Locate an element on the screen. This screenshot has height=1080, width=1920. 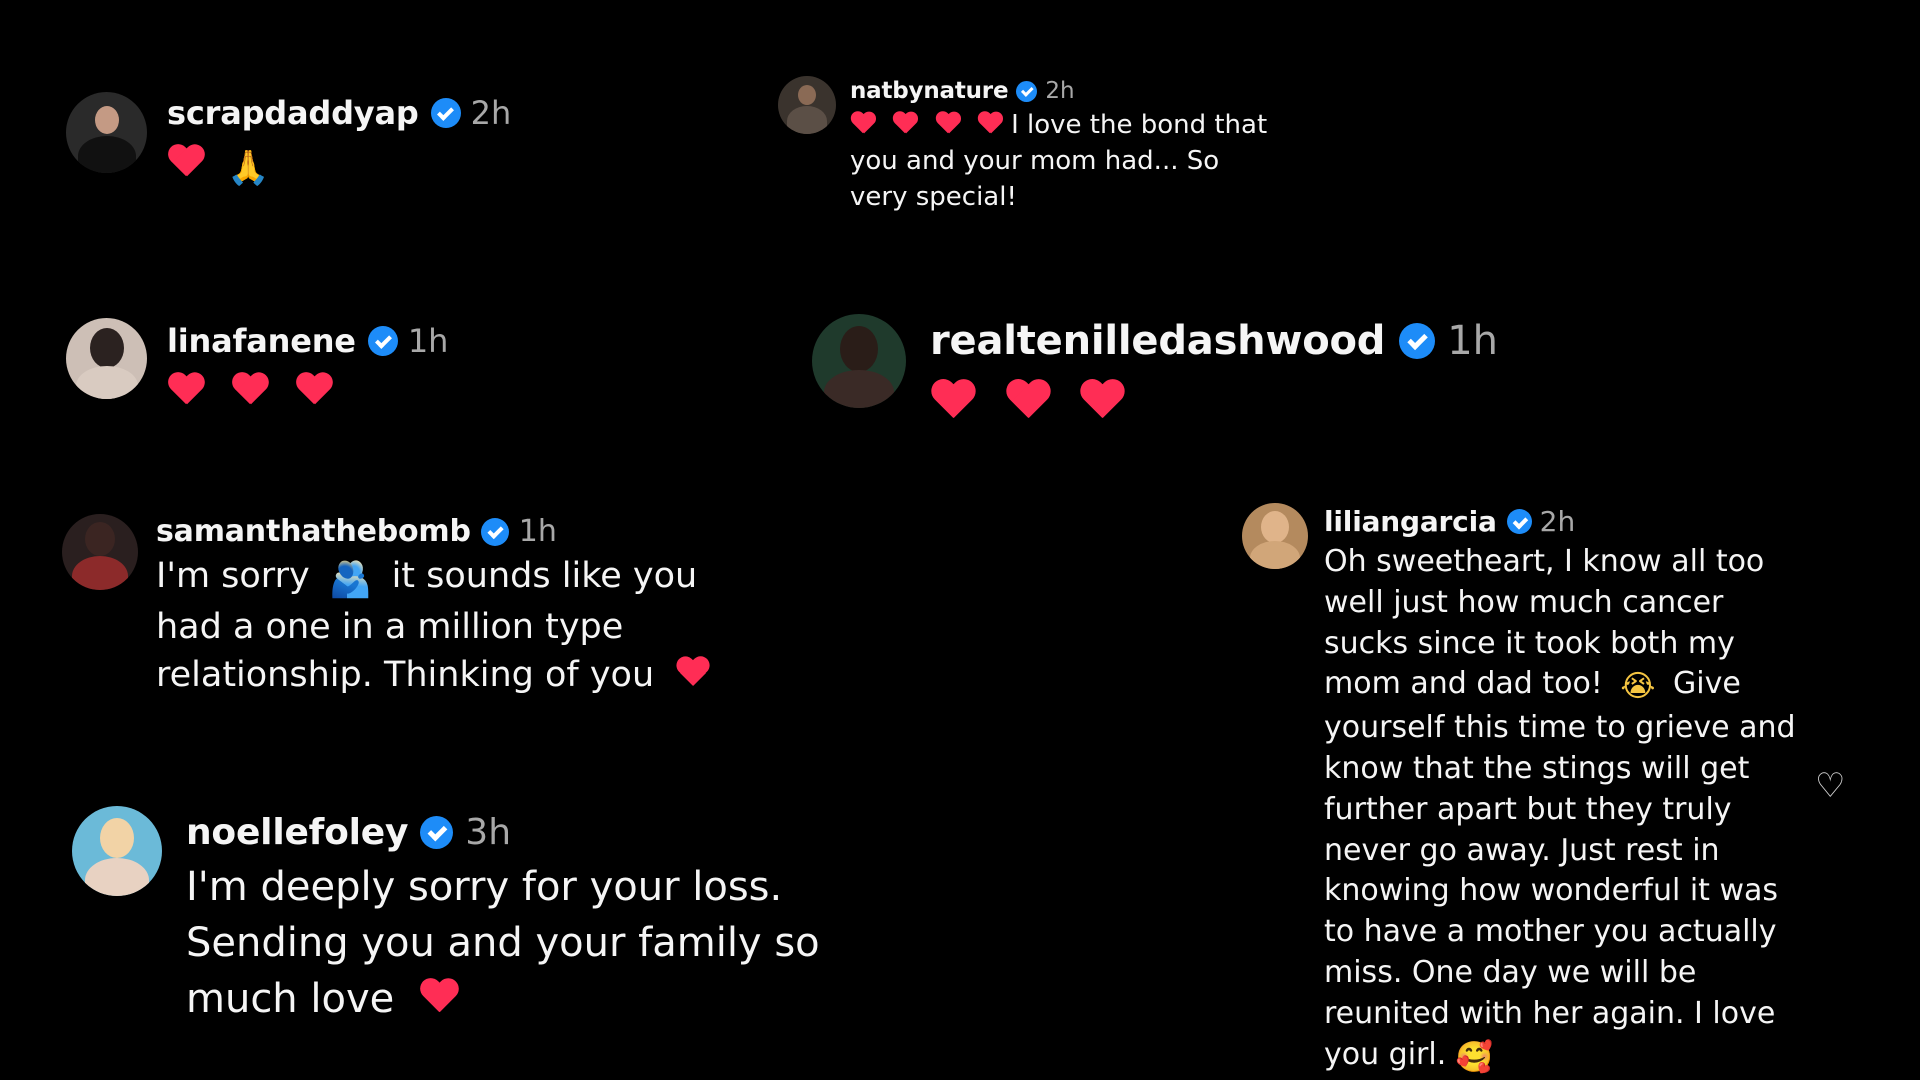
comment-body-part1: I'm sorry is located at coordinates (233, 576).